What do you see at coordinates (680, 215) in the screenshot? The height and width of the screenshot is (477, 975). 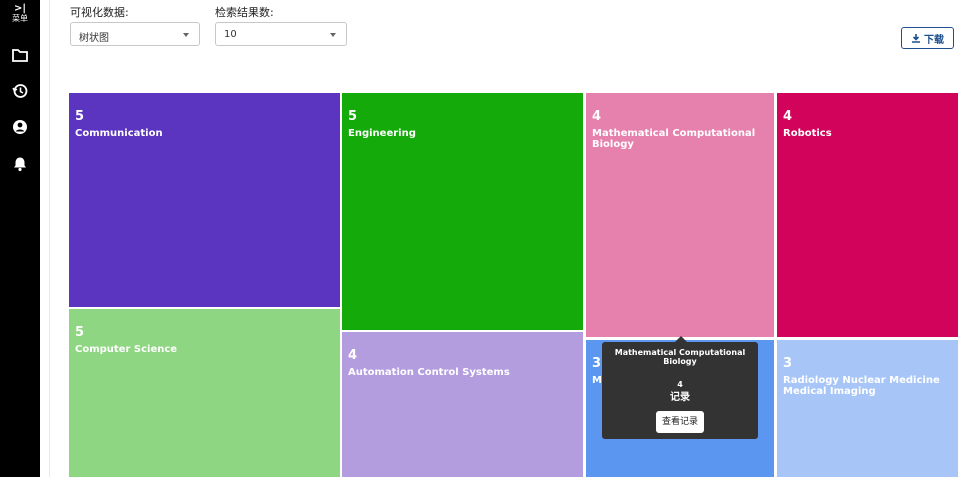 I see `treemap-tile: 4 Mathematical Computational Biology` at bounding box center [680, 215].